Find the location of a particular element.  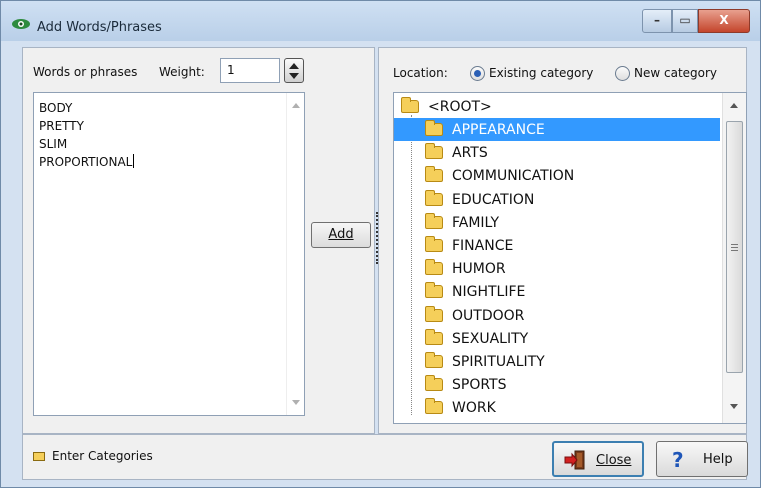

add-button-label: Add is located at coordinates (341, 234).